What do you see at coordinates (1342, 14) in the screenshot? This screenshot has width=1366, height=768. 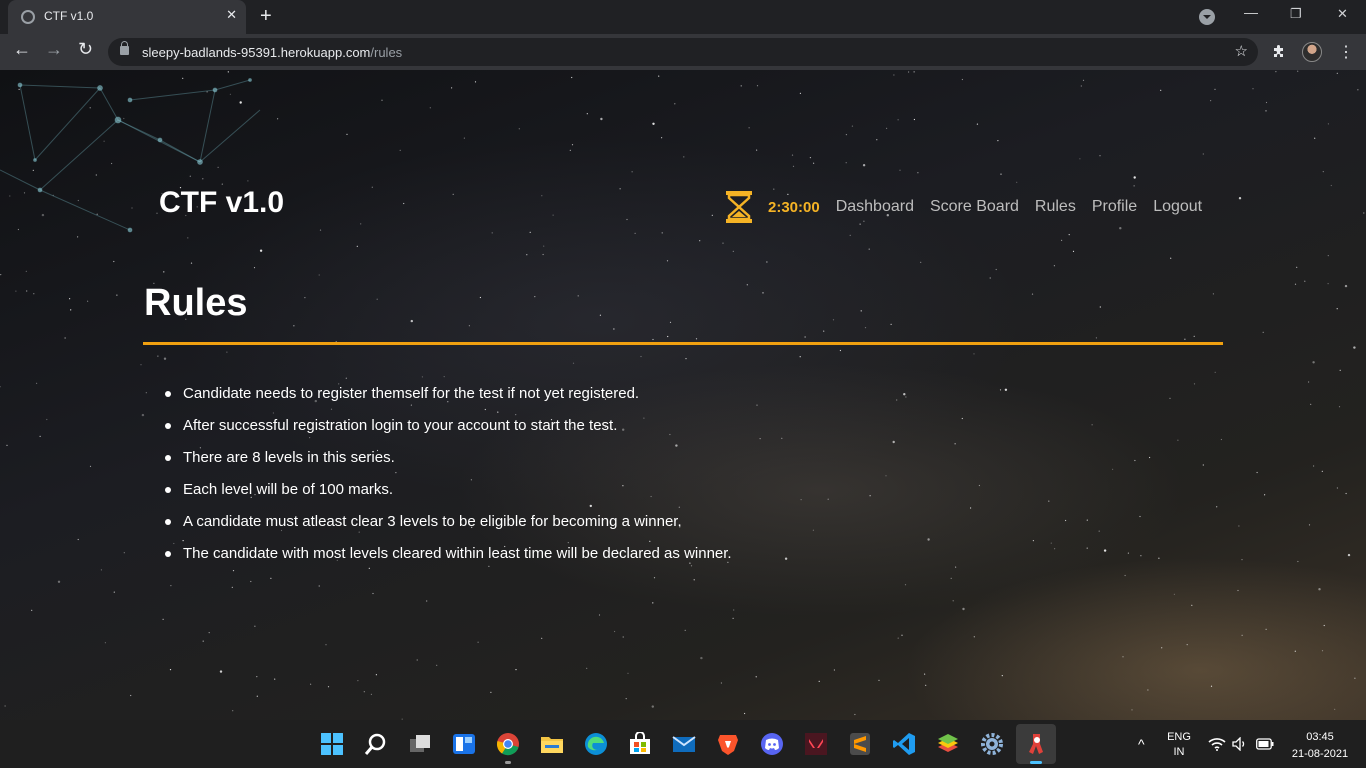 I see `close-window-icon: ✕` at bounding box center [1342, 14].